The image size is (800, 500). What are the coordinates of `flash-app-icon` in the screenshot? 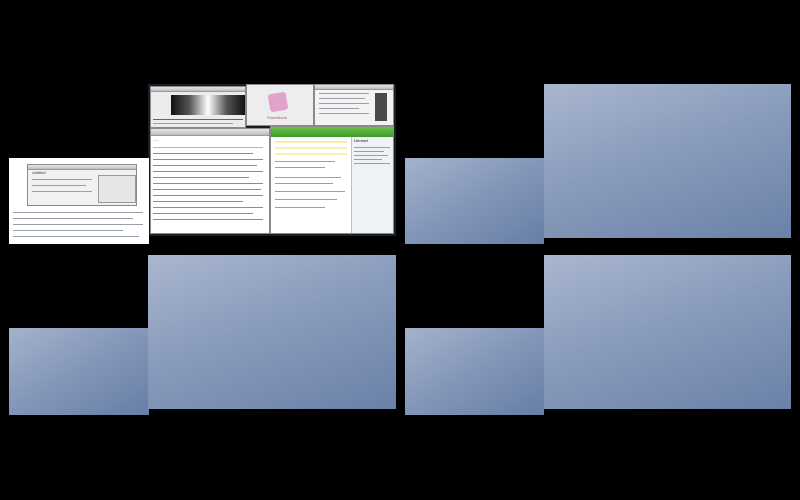 It's located at (278, 102).